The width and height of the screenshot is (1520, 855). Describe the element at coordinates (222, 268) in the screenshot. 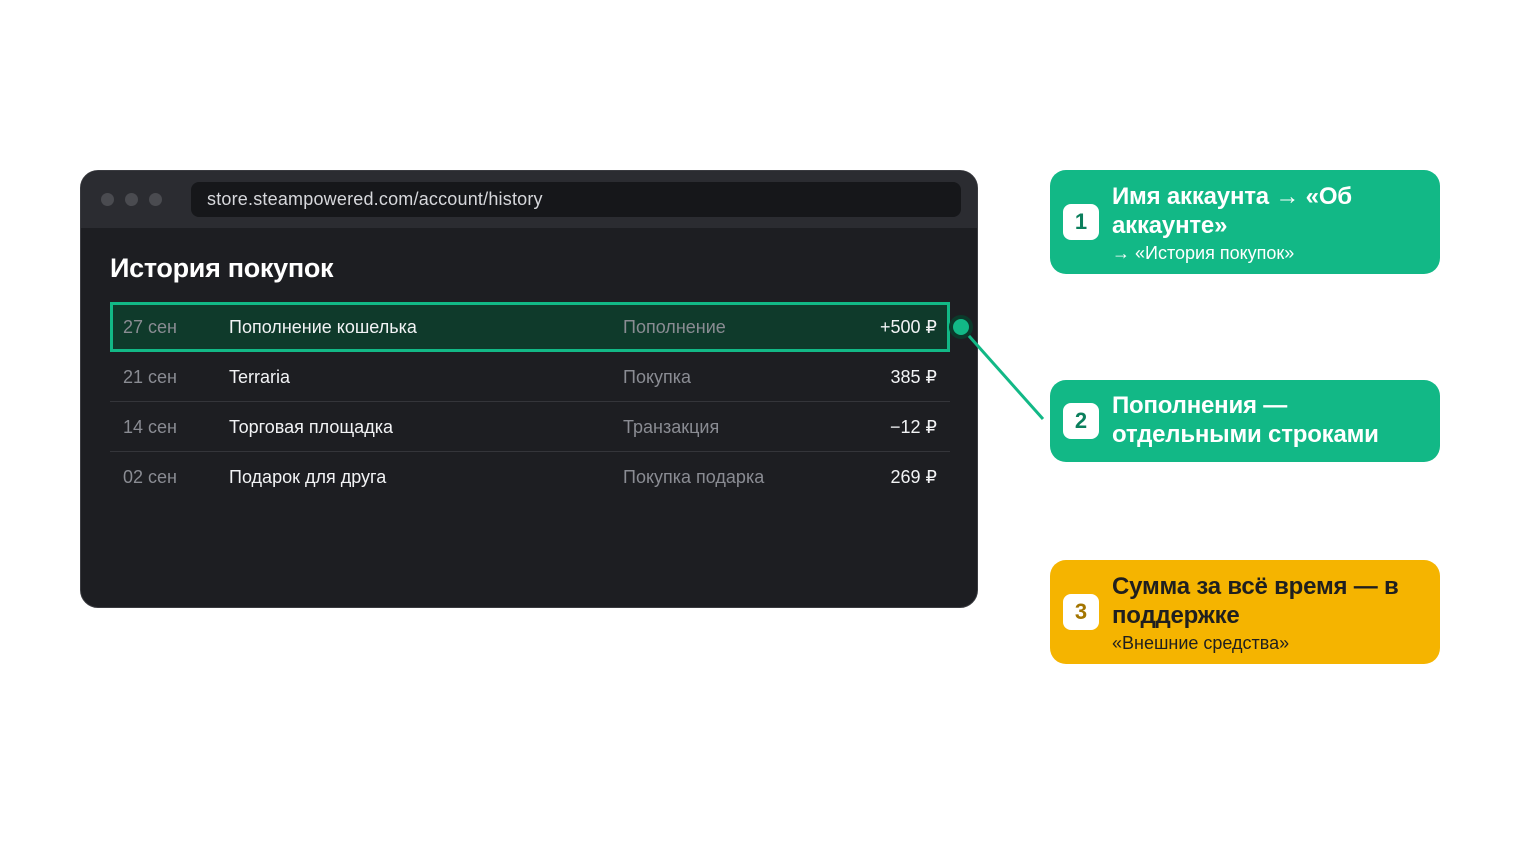

I see `page-title: История покупок` at that location.